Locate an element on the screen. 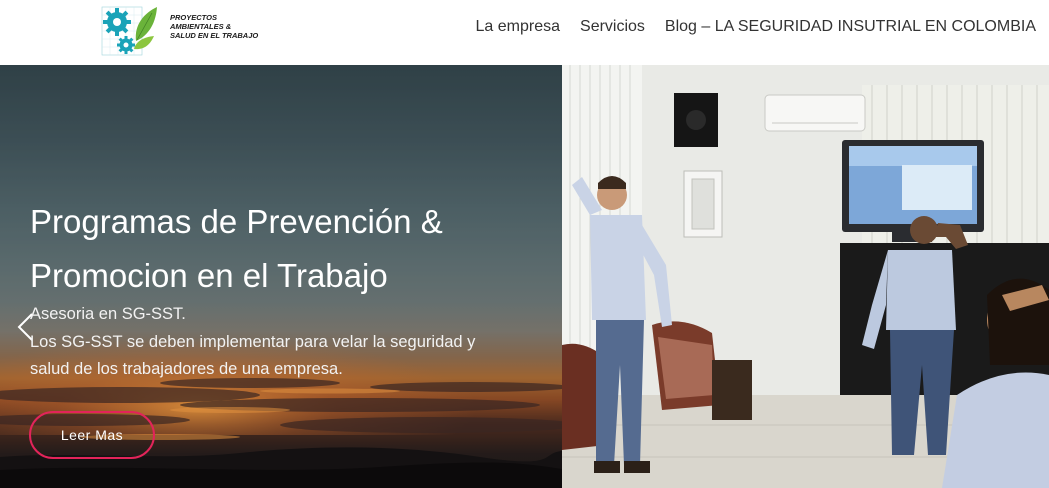 The width and height of the screenshot is (1049, 488). leer-mas-button: Leer Mas is located at coordinates (92, 435).